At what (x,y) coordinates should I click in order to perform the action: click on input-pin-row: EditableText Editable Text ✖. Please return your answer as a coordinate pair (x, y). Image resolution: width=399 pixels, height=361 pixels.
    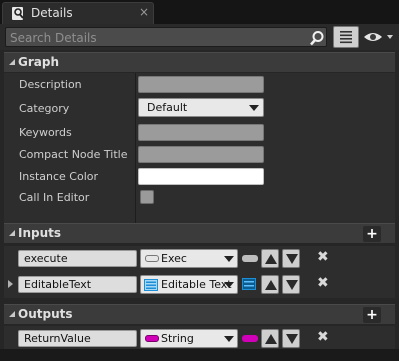
    Looking at the image, I should click on (199, 285).